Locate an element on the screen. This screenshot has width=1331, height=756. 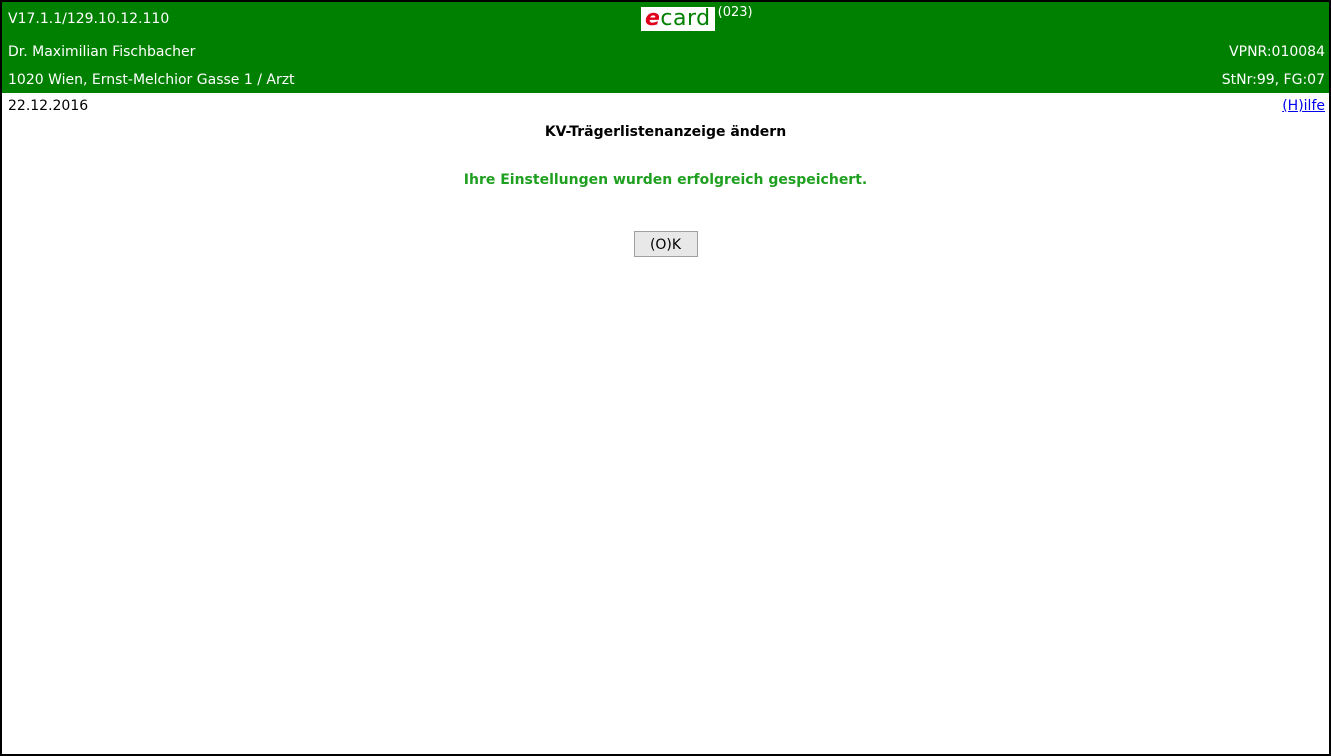
address-text: 1020 Wien, Ernst-Melchior Gasse 1 / Arzt is located at coordinates (151, 80).